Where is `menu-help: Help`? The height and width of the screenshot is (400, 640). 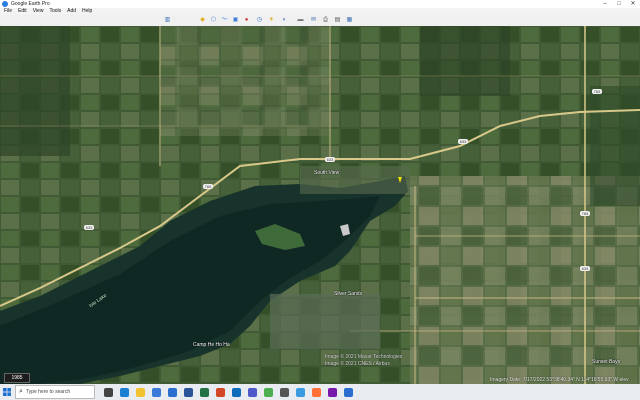 menu-help: Help is located at coordinates (87, 11).